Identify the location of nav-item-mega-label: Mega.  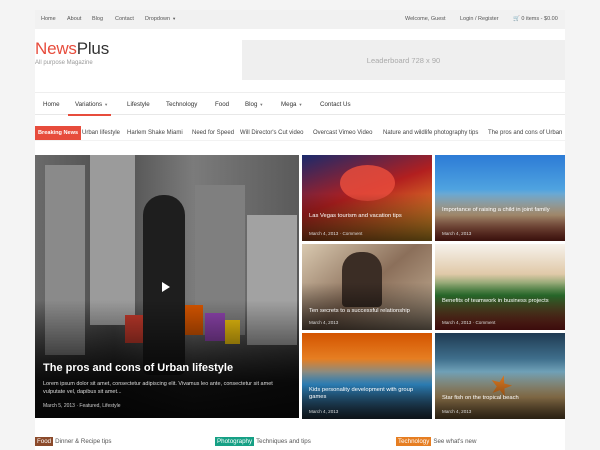
(289, 104).